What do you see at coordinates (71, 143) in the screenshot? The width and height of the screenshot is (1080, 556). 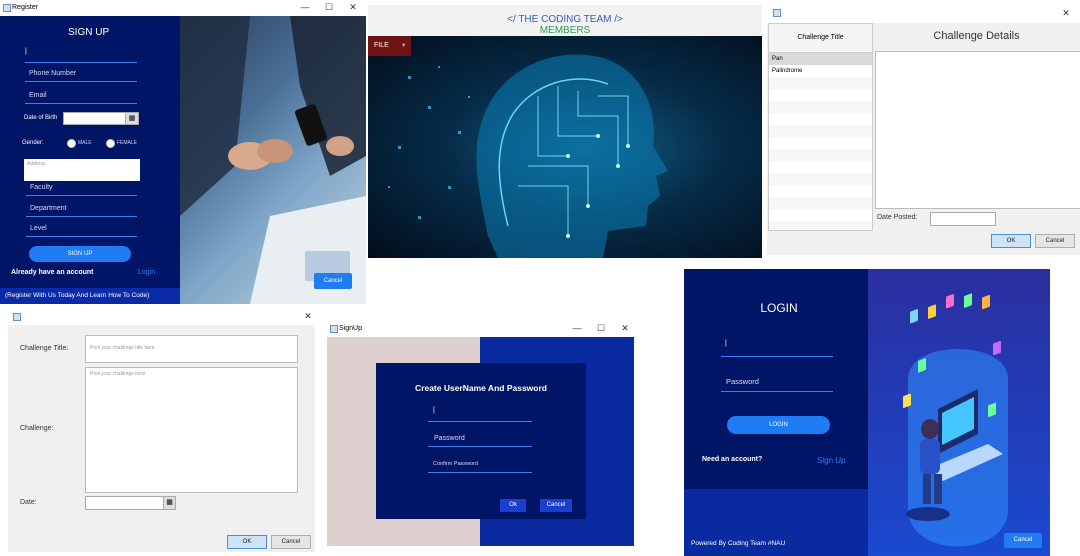 I see `male-radio` at bounding box center [71, 143].